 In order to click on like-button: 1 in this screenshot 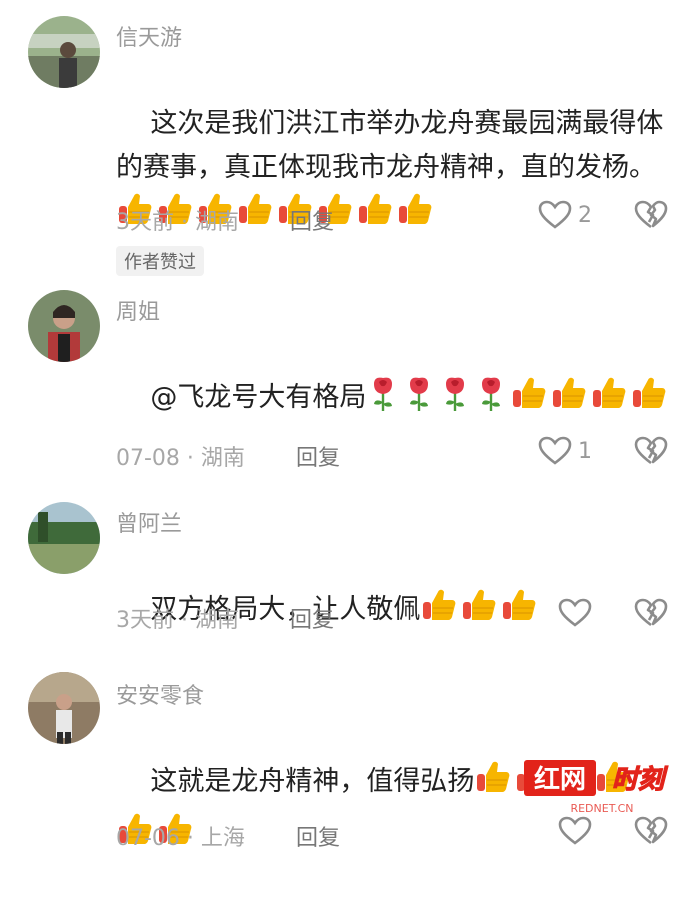, I will do `click(565, 451)`.